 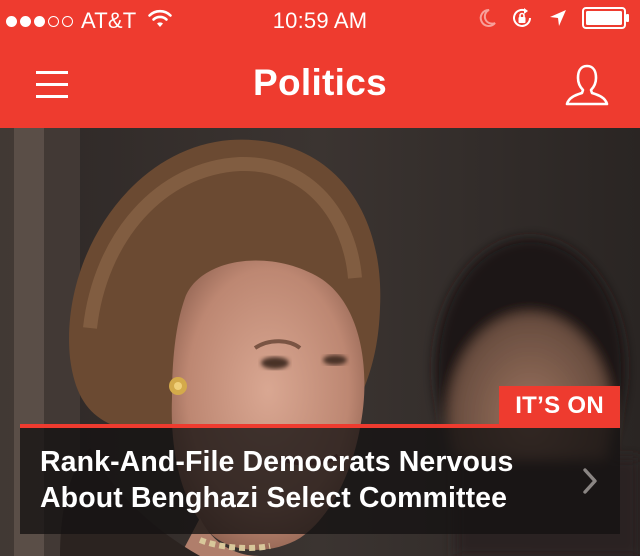 What do you see at coordinates (522, 21) in the screenshot?
I see `rotation-lock-icon` at bounding box center [522, 21].